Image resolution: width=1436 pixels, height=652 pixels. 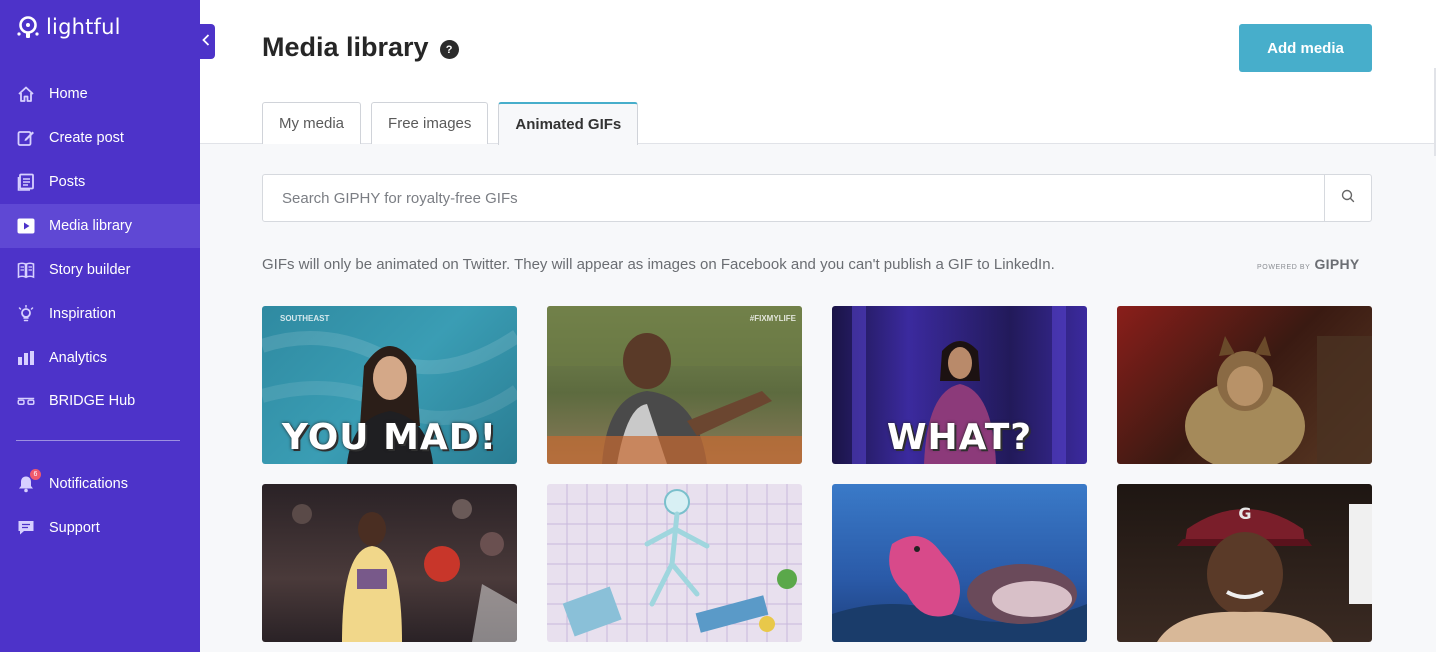 I want to click on gif-caption: WHAT?, so click(x=959, y=437).